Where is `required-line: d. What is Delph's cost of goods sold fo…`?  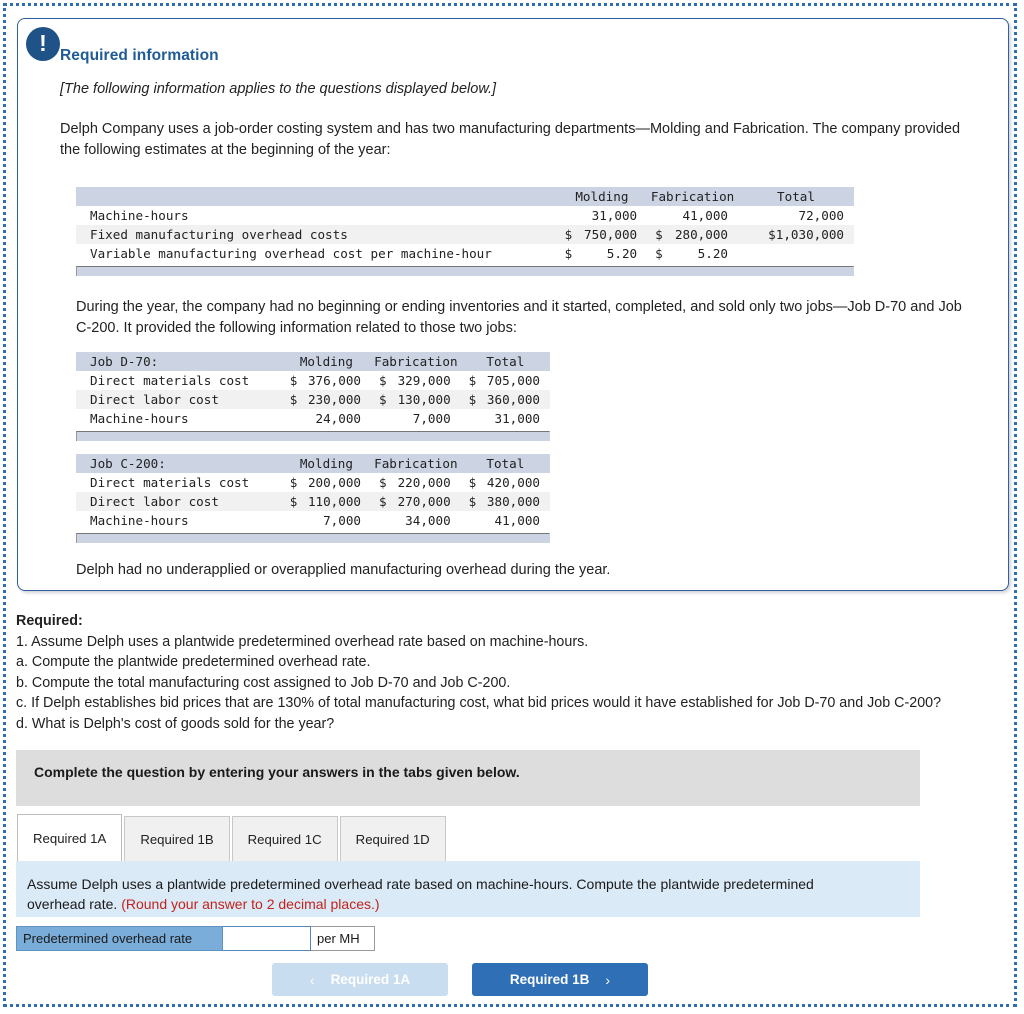 required-line: d. What is Delph's cost of goods sold fo… is located at coordinates (175, 723).